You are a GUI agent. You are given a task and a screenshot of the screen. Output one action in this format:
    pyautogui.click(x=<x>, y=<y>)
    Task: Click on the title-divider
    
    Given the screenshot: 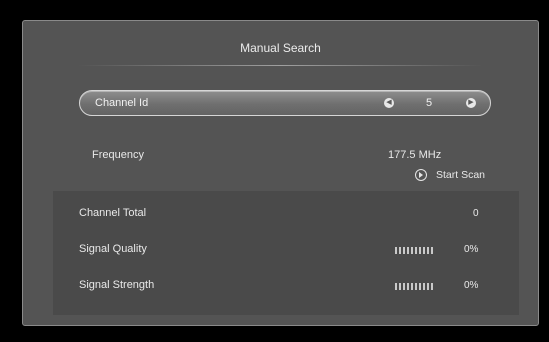 What is the action you would take?
    pyautogui.click(x=280, y=65)
    